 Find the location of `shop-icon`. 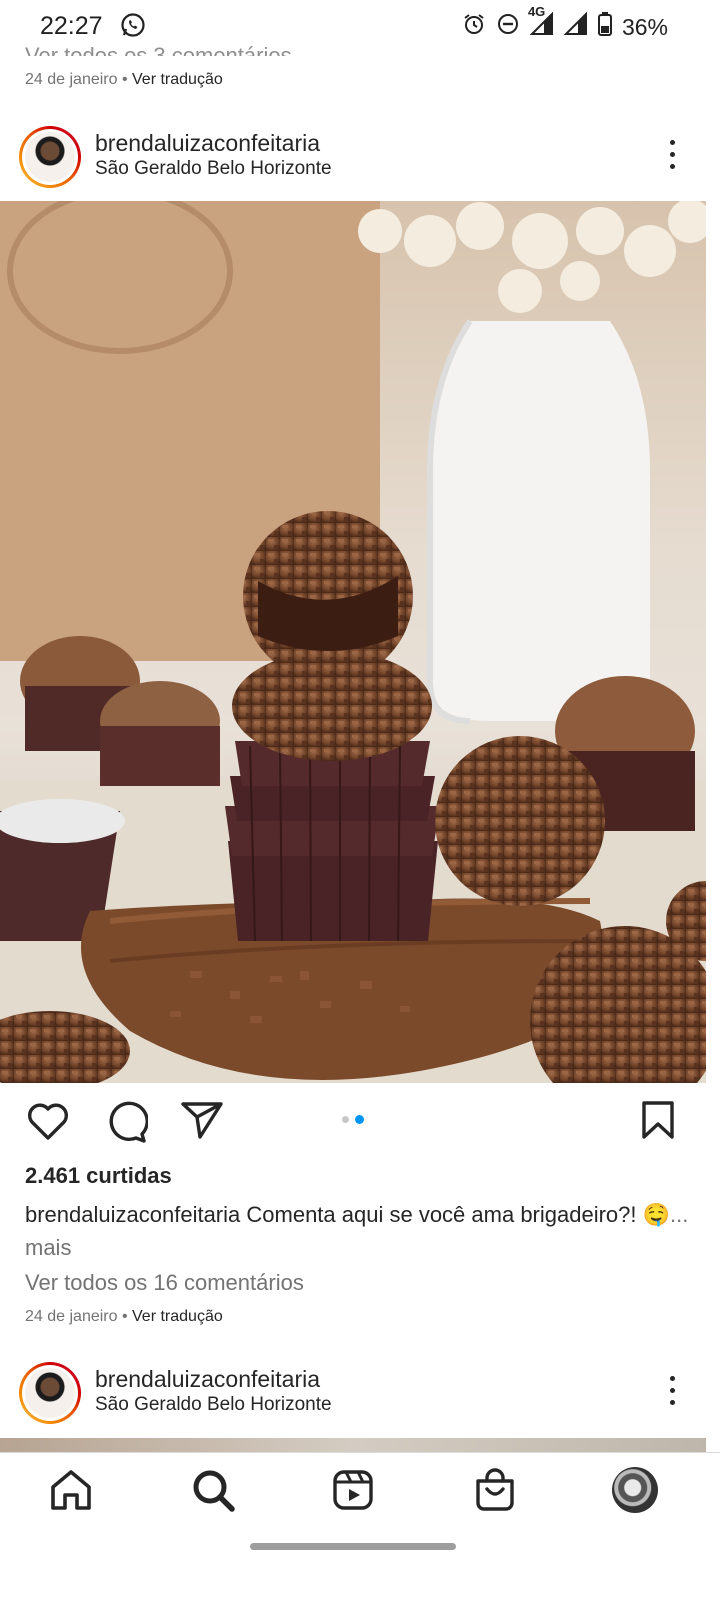

shop-icon is located at coordinates (495, 1490).